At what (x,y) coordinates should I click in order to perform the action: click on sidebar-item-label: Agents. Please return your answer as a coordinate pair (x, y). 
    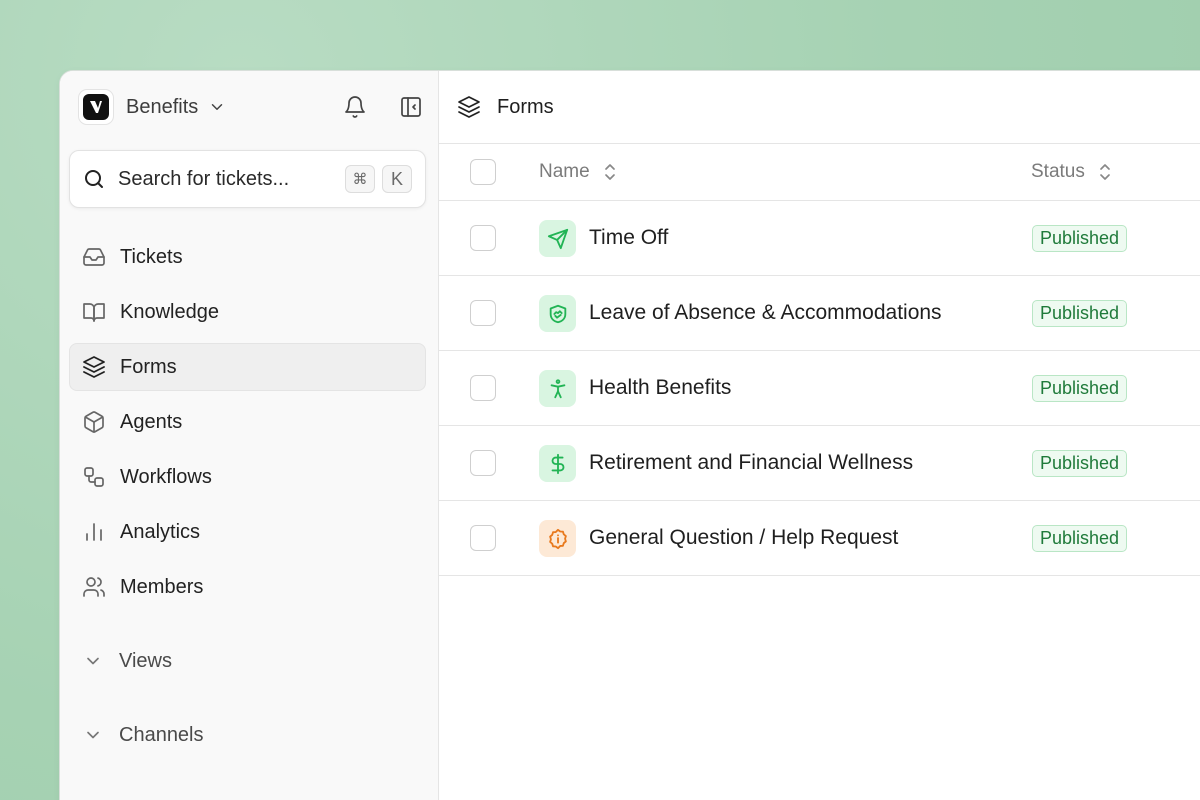
    Looking at the image, I should click on (151, 421).